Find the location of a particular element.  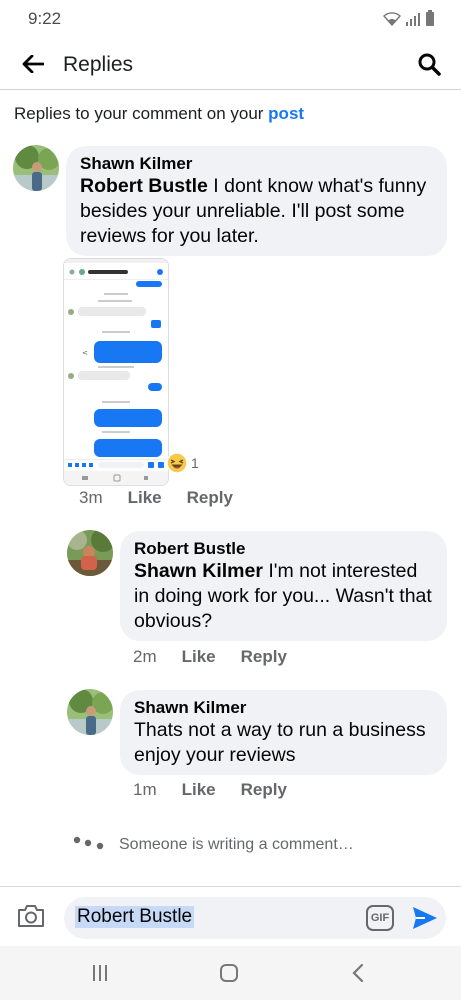

back-icon is located at coordinates (358, 973).